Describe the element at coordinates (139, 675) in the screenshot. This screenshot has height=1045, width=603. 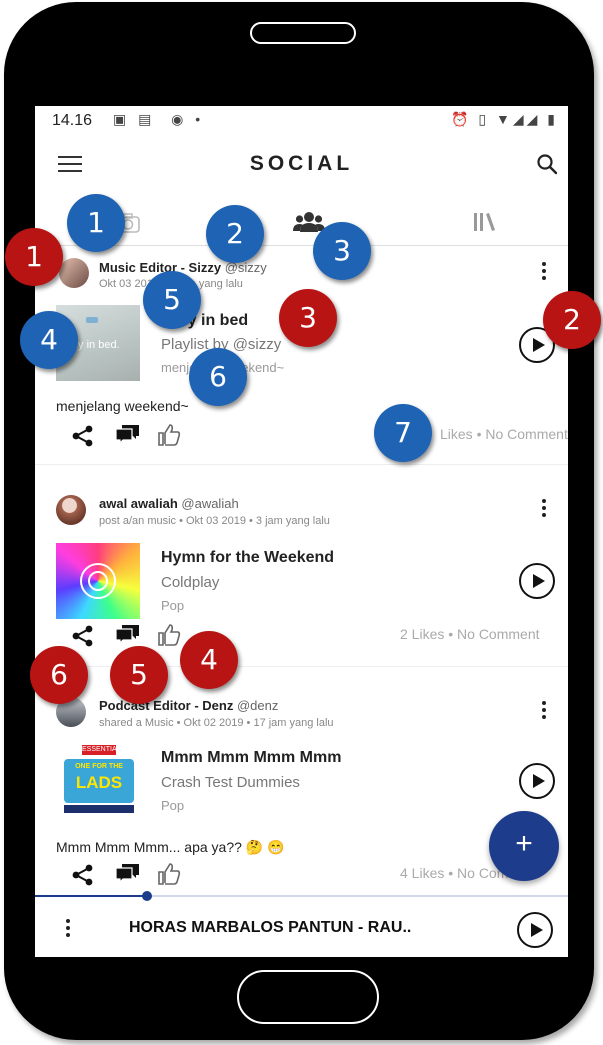
I see `annotation-badge-red: 5` at that location.